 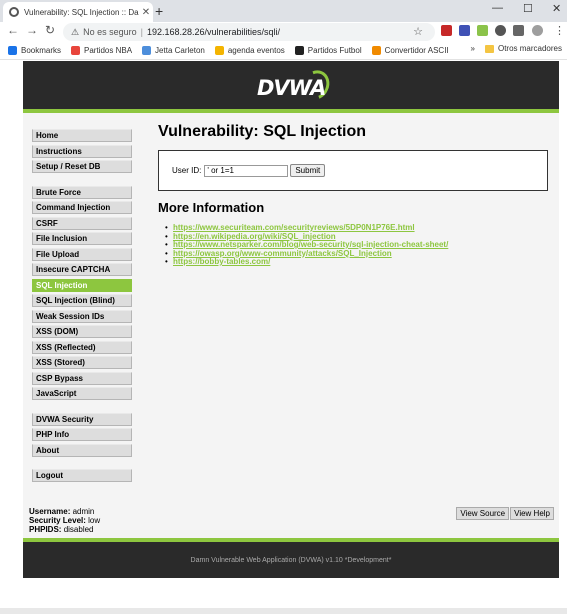 I want to click on username-label: Username:, so click(x=50, y=511).